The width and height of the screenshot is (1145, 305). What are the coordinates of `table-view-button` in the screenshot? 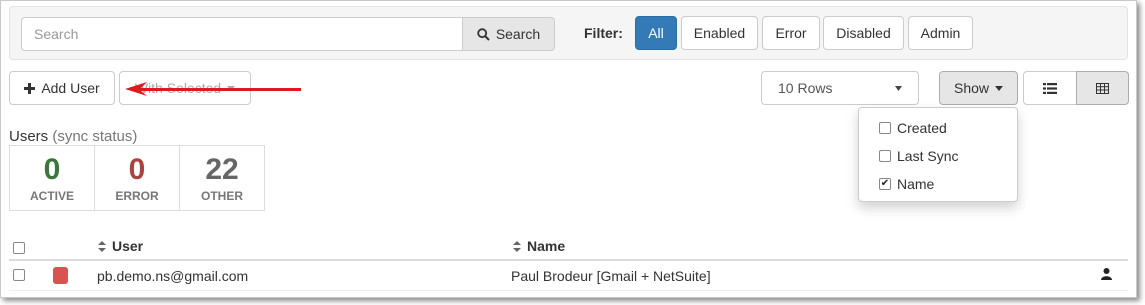 It's located at (1102, 88).